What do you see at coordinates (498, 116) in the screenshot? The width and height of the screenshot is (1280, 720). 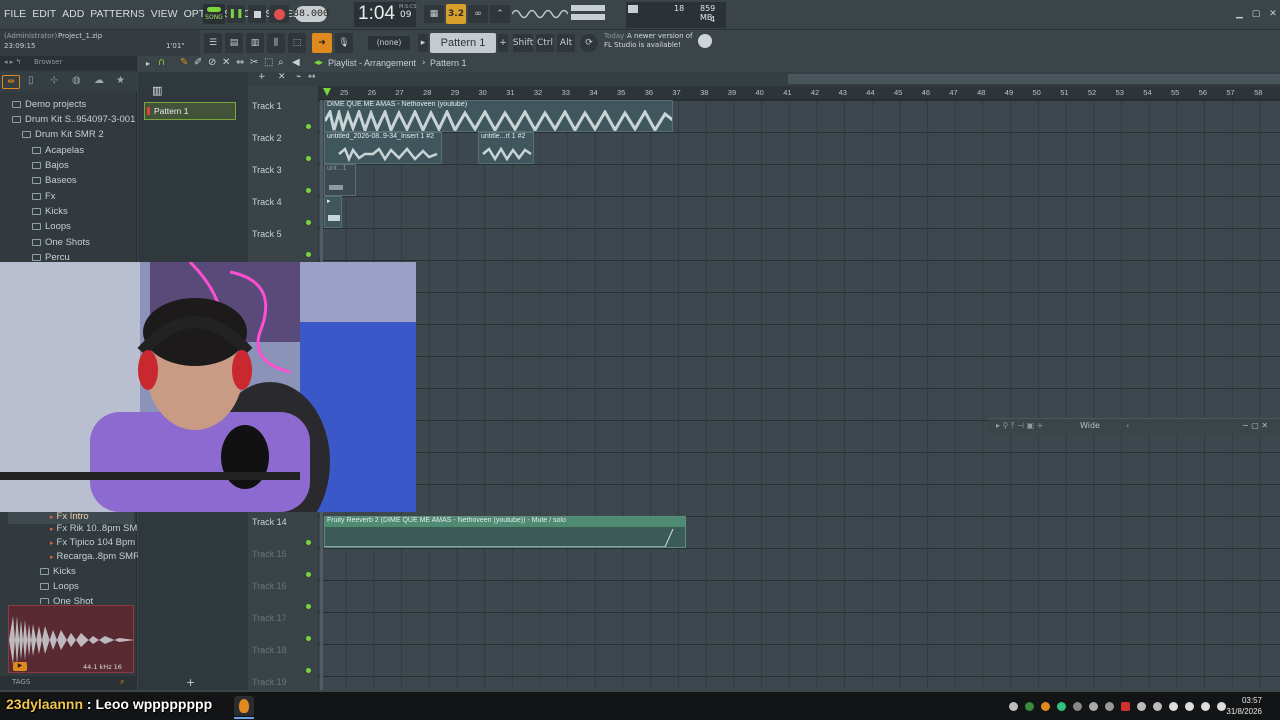 I see `audio-clip-track1: DIME QUE ME AMAS - Nethoveen (youtube)` at bounding box center [498, 116].